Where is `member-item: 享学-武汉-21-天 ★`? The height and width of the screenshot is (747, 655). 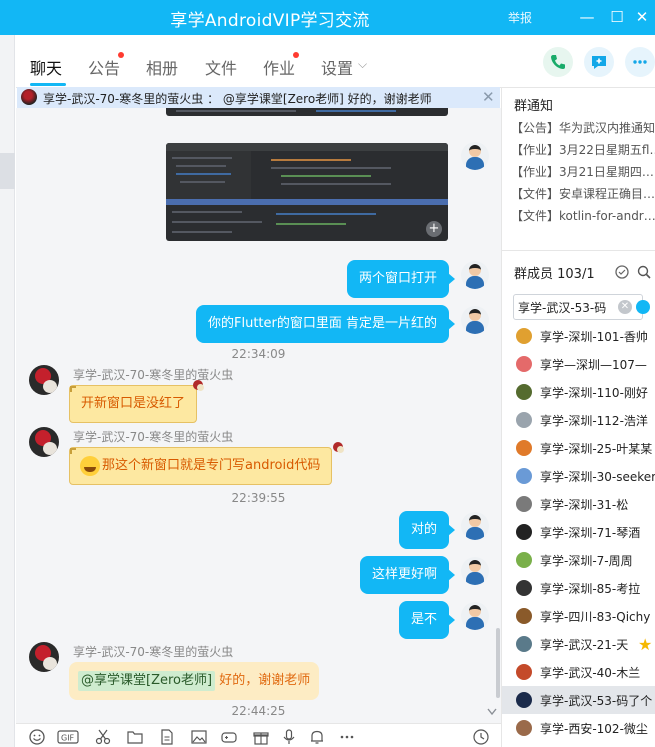
member-item: 享学-武汉-21-天 ★ is located at coordinates (578, 644).